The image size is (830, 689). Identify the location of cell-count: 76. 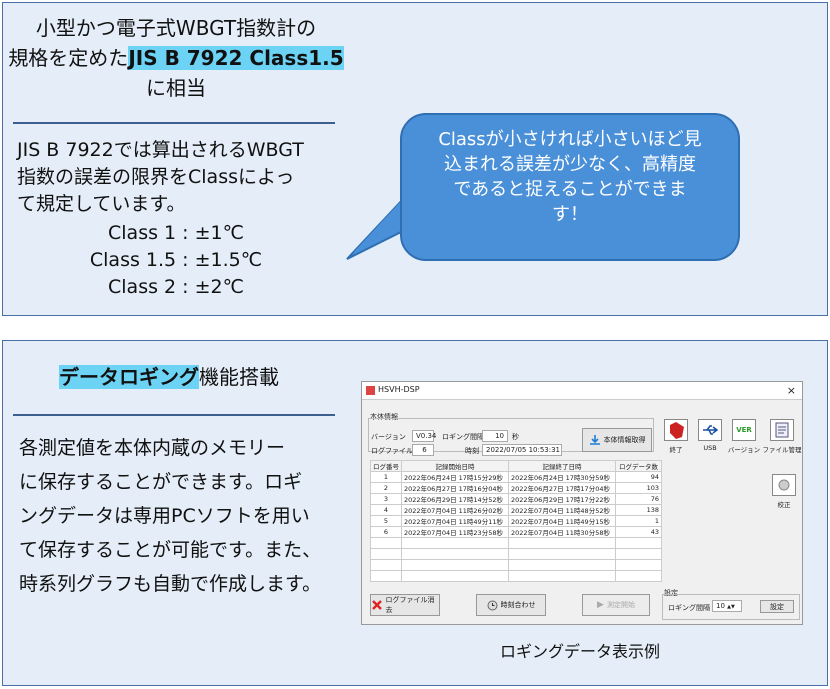
(638, 499).